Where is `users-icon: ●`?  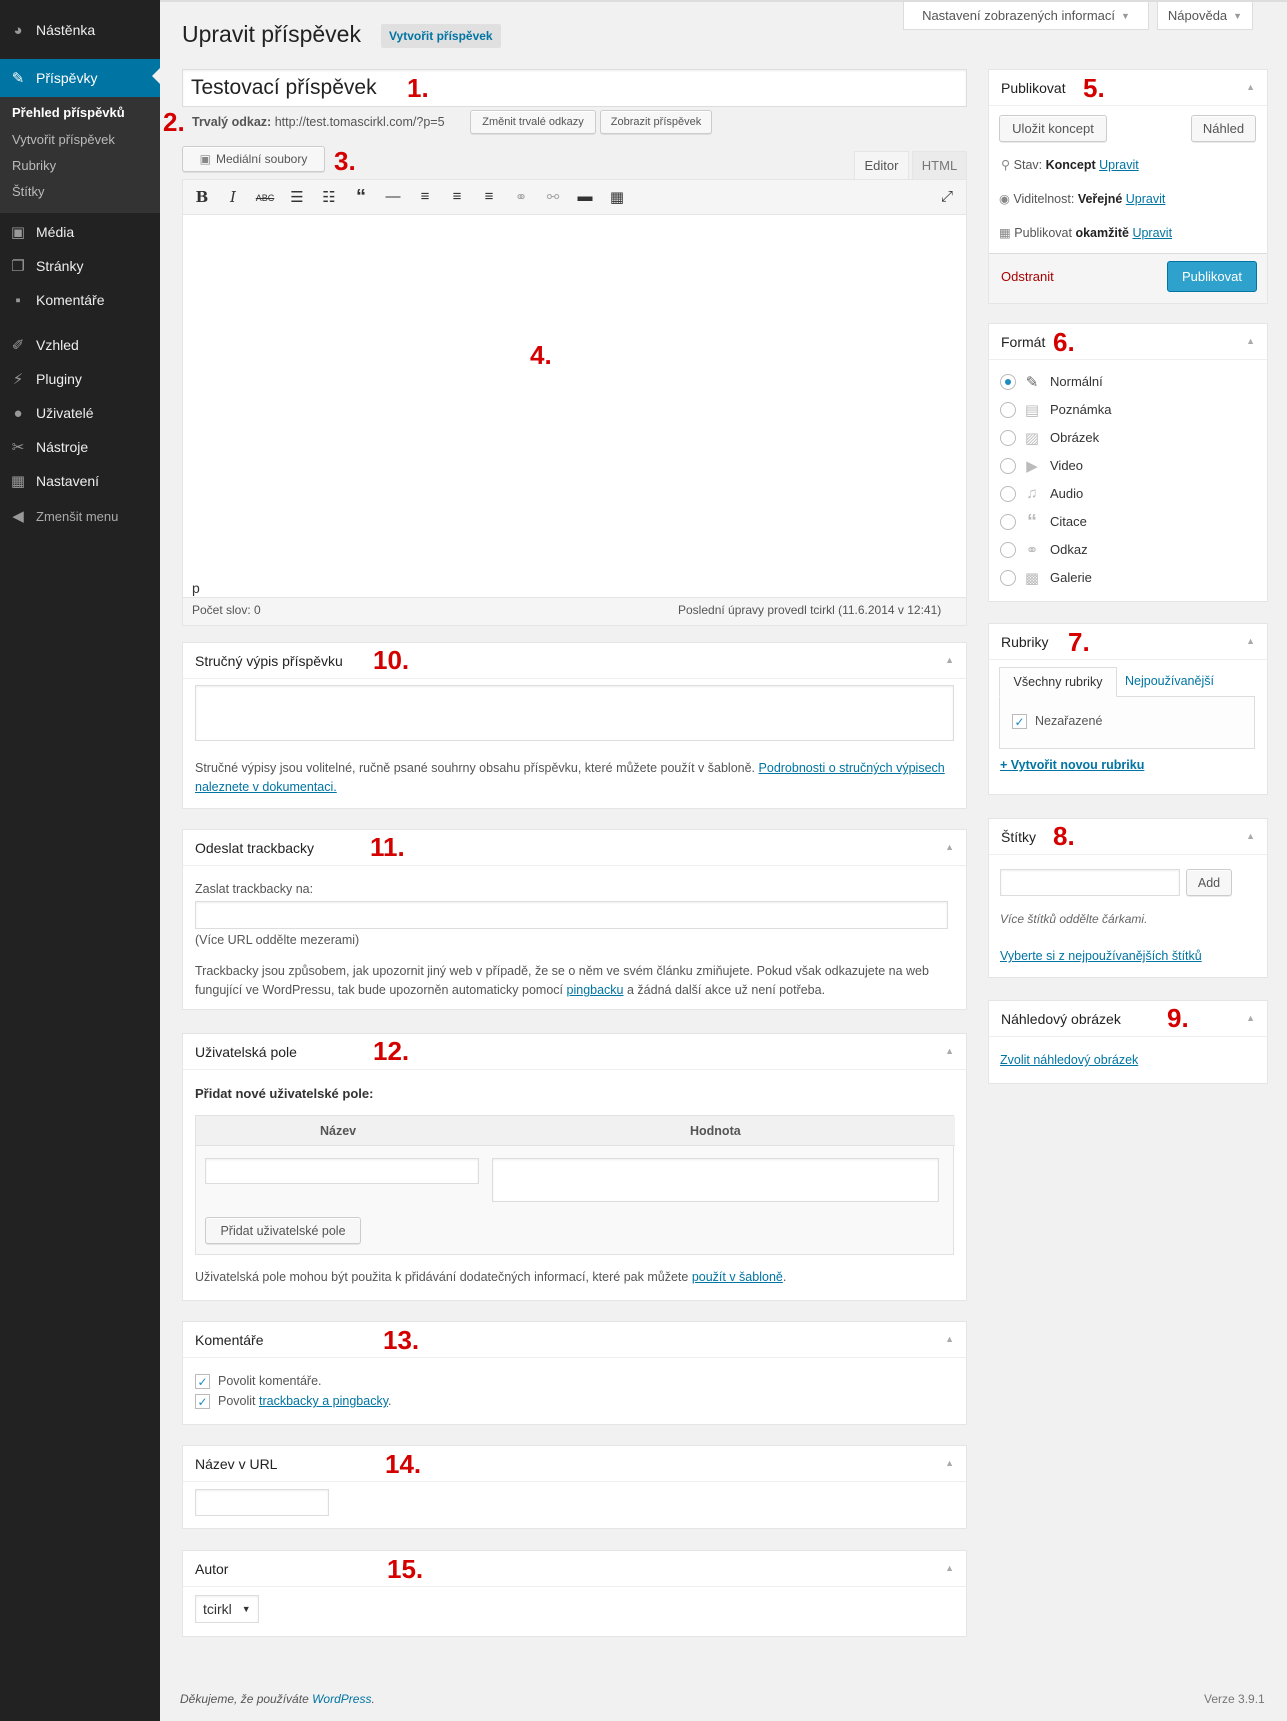
users-icon: ● is located at coordinates (18, 413).